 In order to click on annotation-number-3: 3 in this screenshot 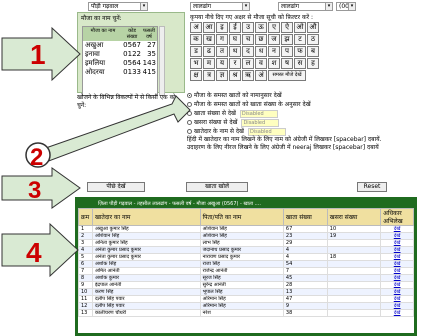, I will do `click(34, 190)`.